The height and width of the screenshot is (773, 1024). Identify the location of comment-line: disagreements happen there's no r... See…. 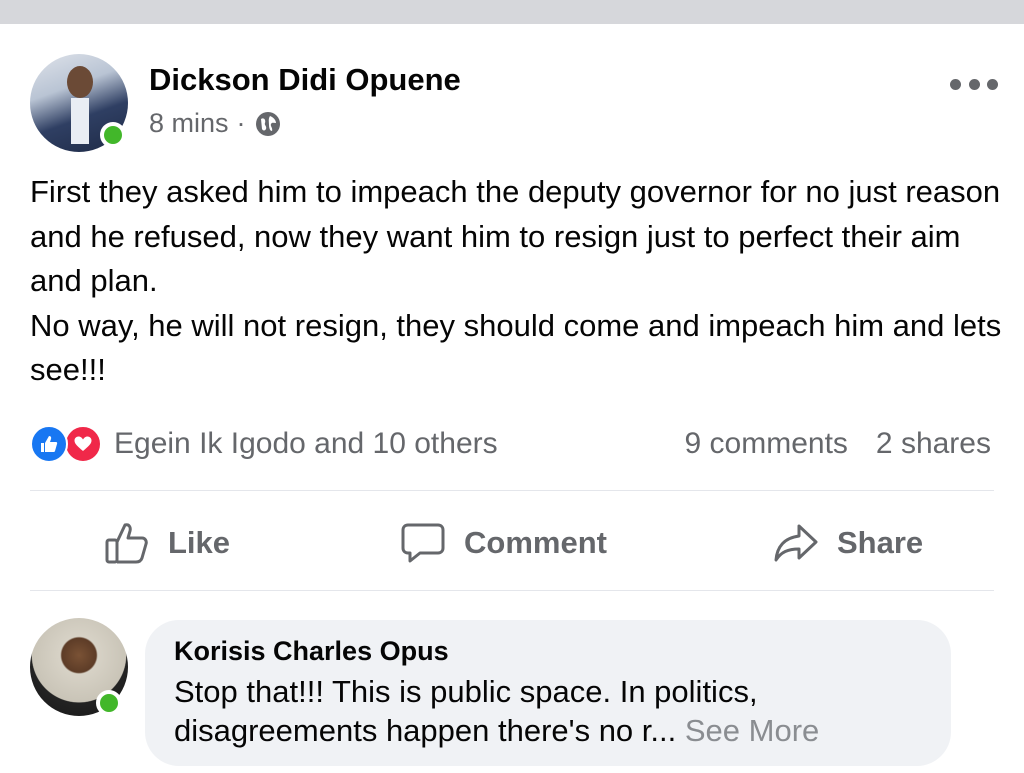
(554, 730).